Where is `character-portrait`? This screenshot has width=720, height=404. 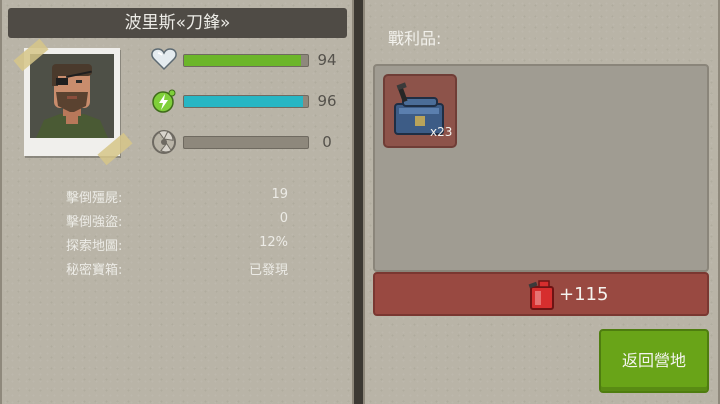
character-portrait is located at coordinates (72, 102).